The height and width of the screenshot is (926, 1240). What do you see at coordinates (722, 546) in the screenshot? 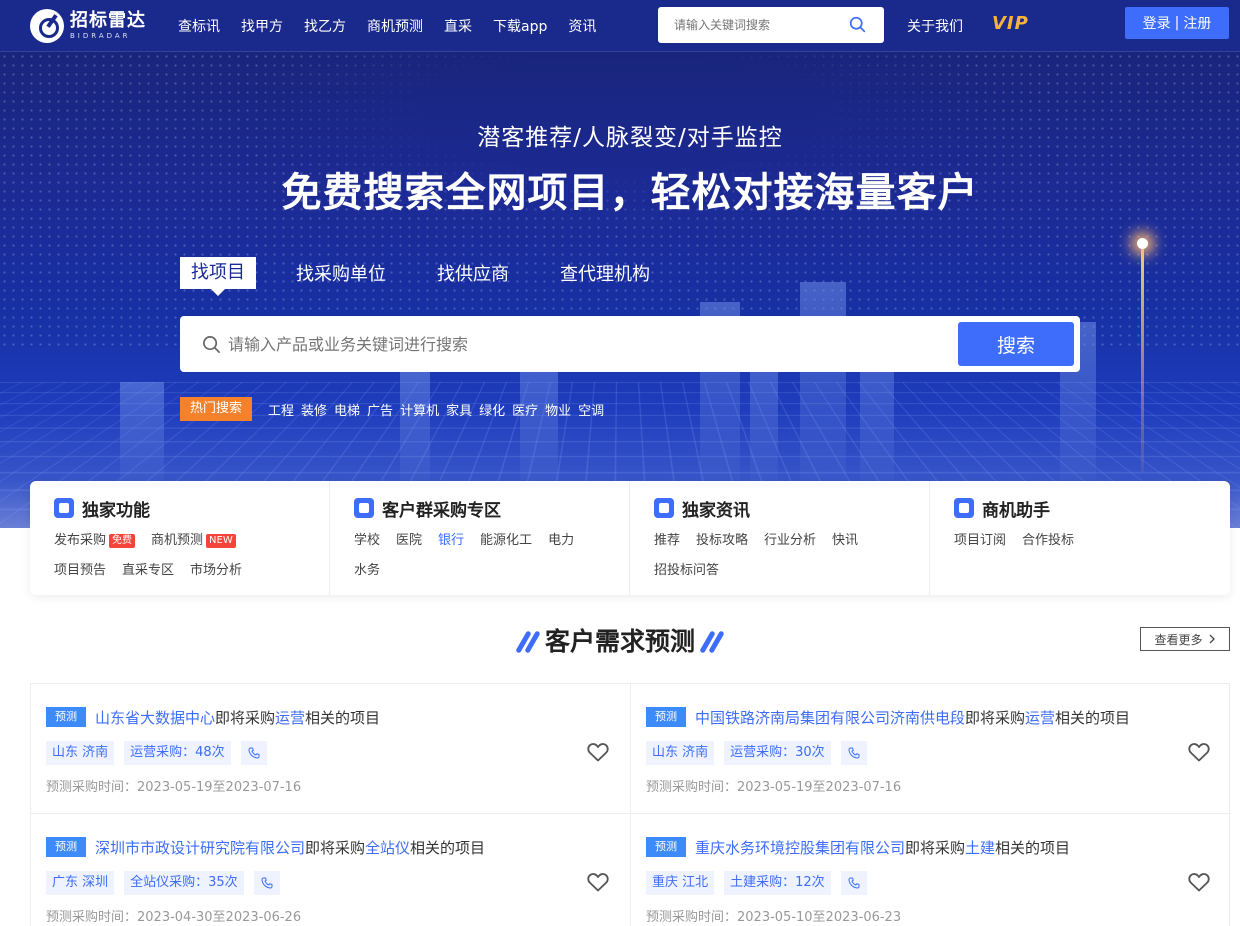
I see `feature-link-strategy: 投标攻略` at bounding box center [722, 546].